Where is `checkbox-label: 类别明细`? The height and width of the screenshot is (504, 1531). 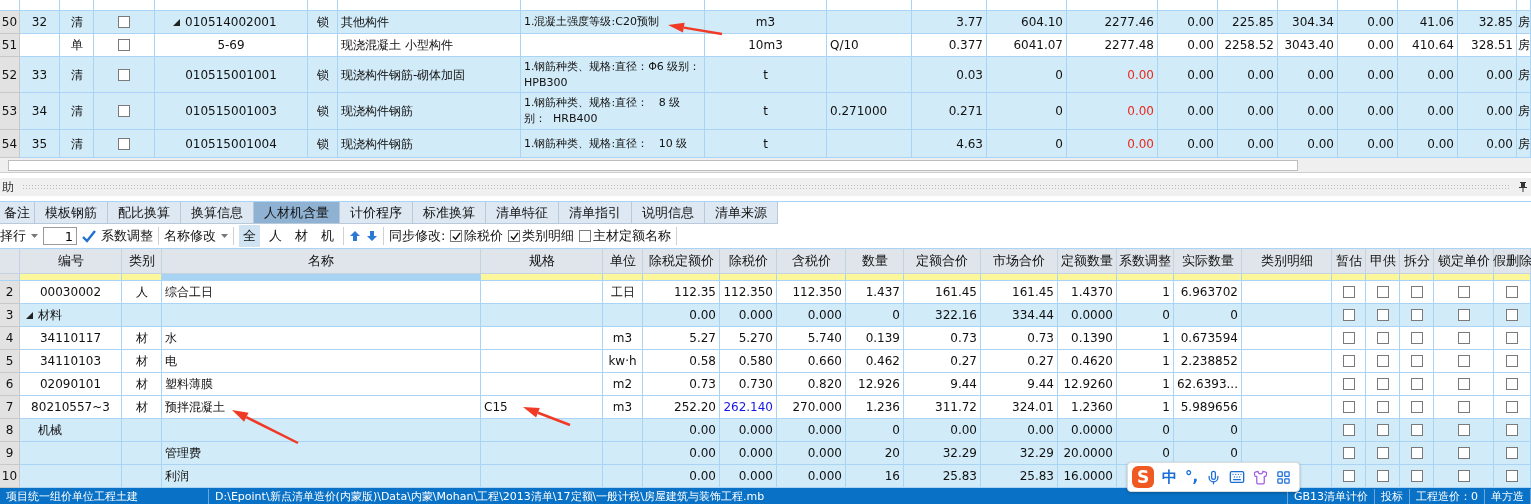
checkbox-label: 类别明细 is located at coordinates (548, 236).